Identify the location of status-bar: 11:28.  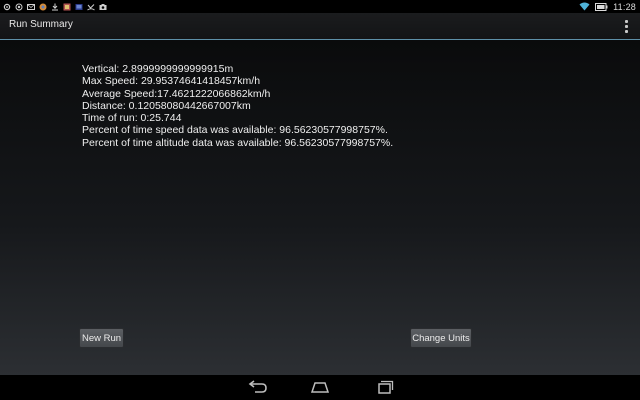
(320, 6).